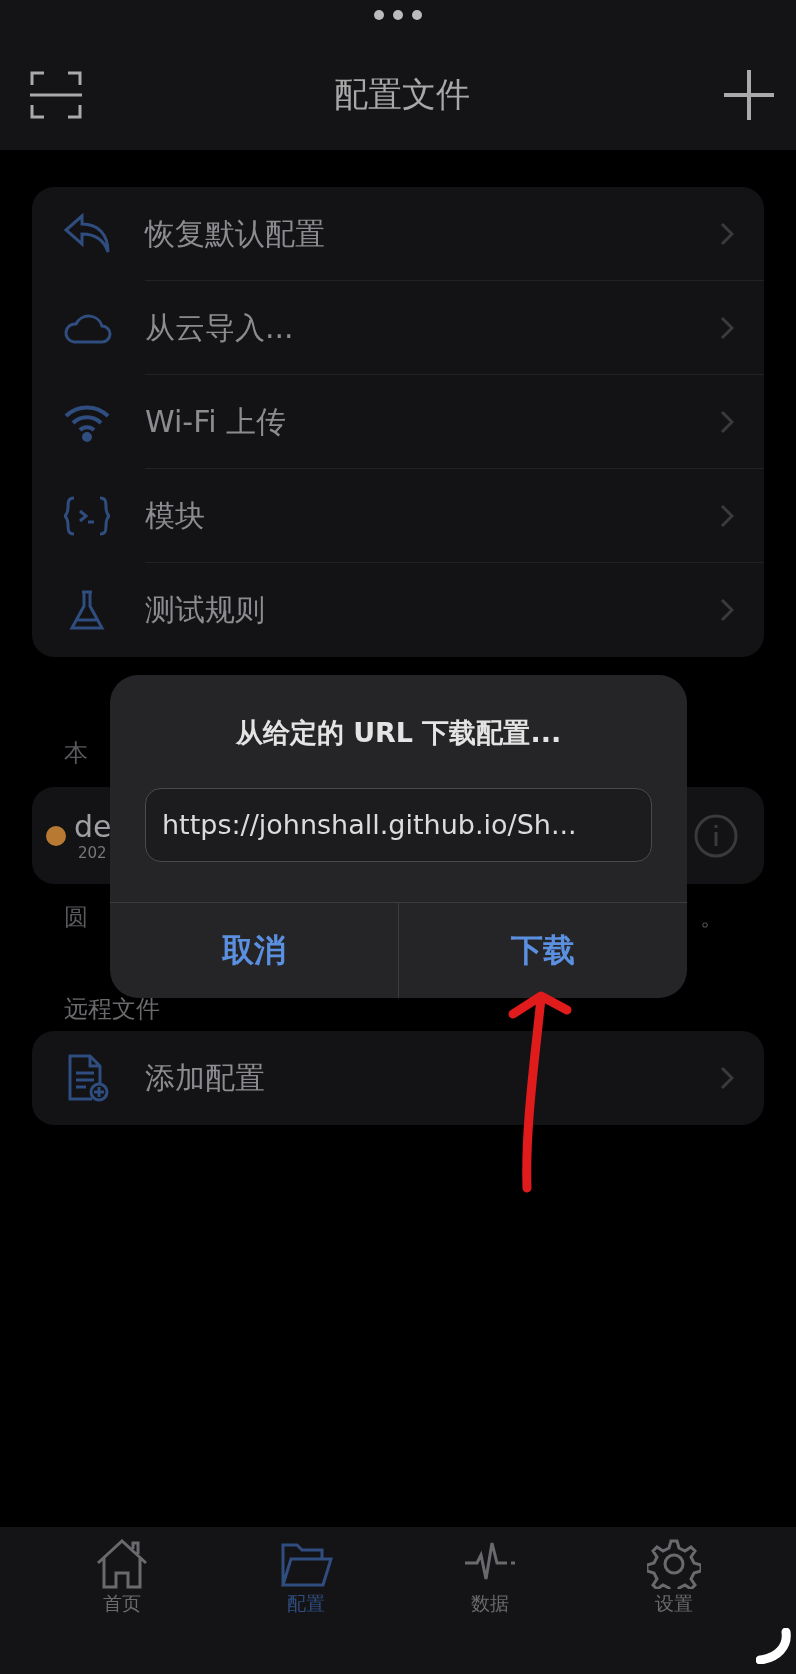 The width and height of the screenshot is (796, 1674). What do you see at coordinates (712, 917) in the screenshot?
I see `footnote-text: 。` at bounding box center [712, 917].